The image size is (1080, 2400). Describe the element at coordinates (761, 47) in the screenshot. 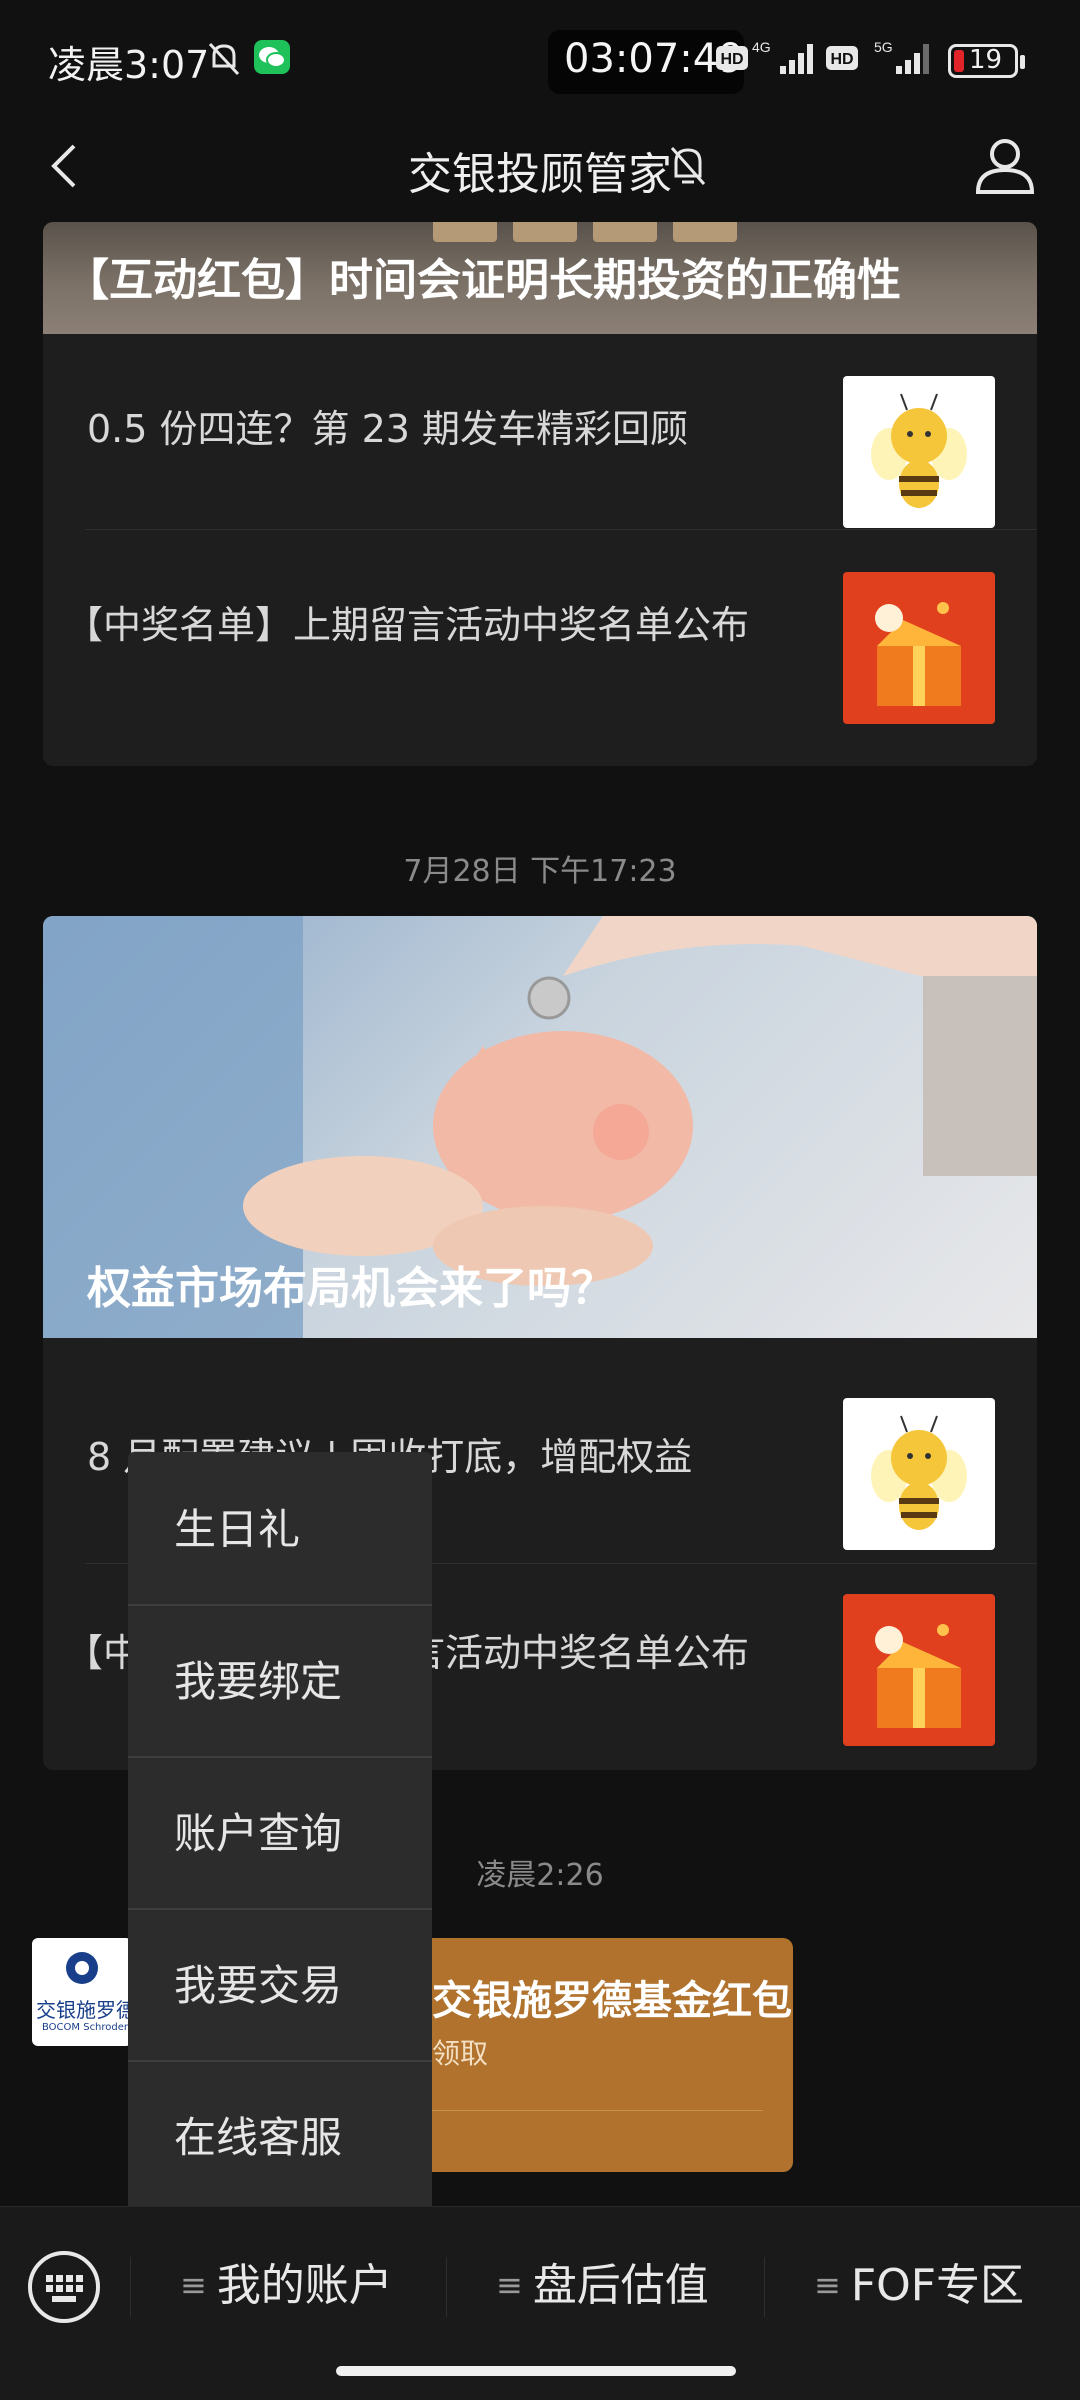

I see `svg-text: 4G` at that location.